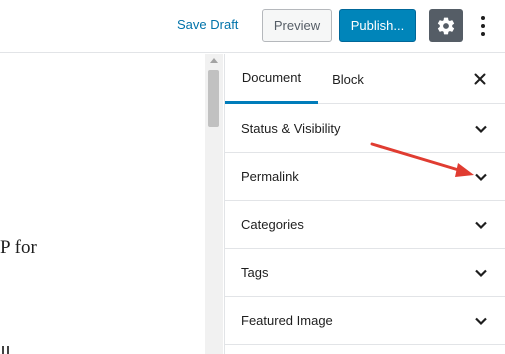 The image size is (505, 354). Describe the element at coordinates (213, 98) in the screenshot. I see `scrollbar-thumb` at that location.